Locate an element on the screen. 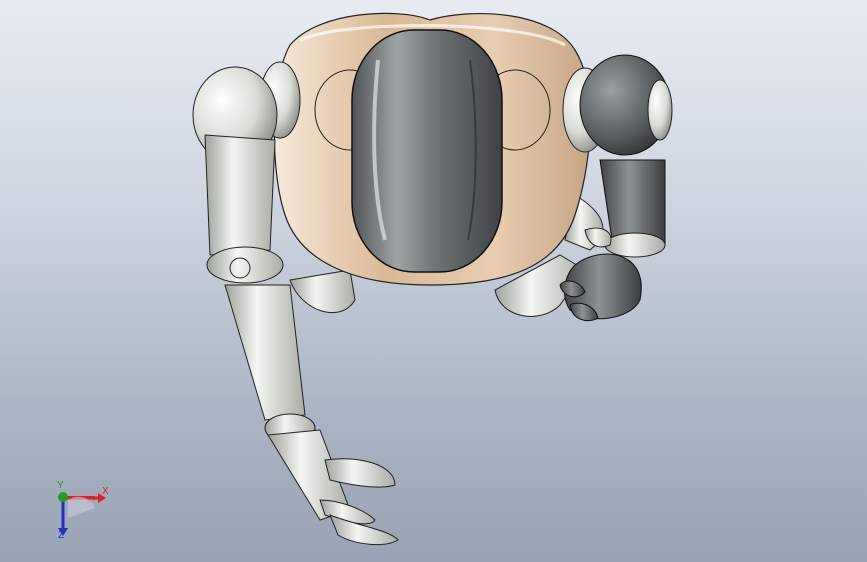 This screenshot has width=867, height=562. x-axis-label: X is located at coordinates (105, 491).